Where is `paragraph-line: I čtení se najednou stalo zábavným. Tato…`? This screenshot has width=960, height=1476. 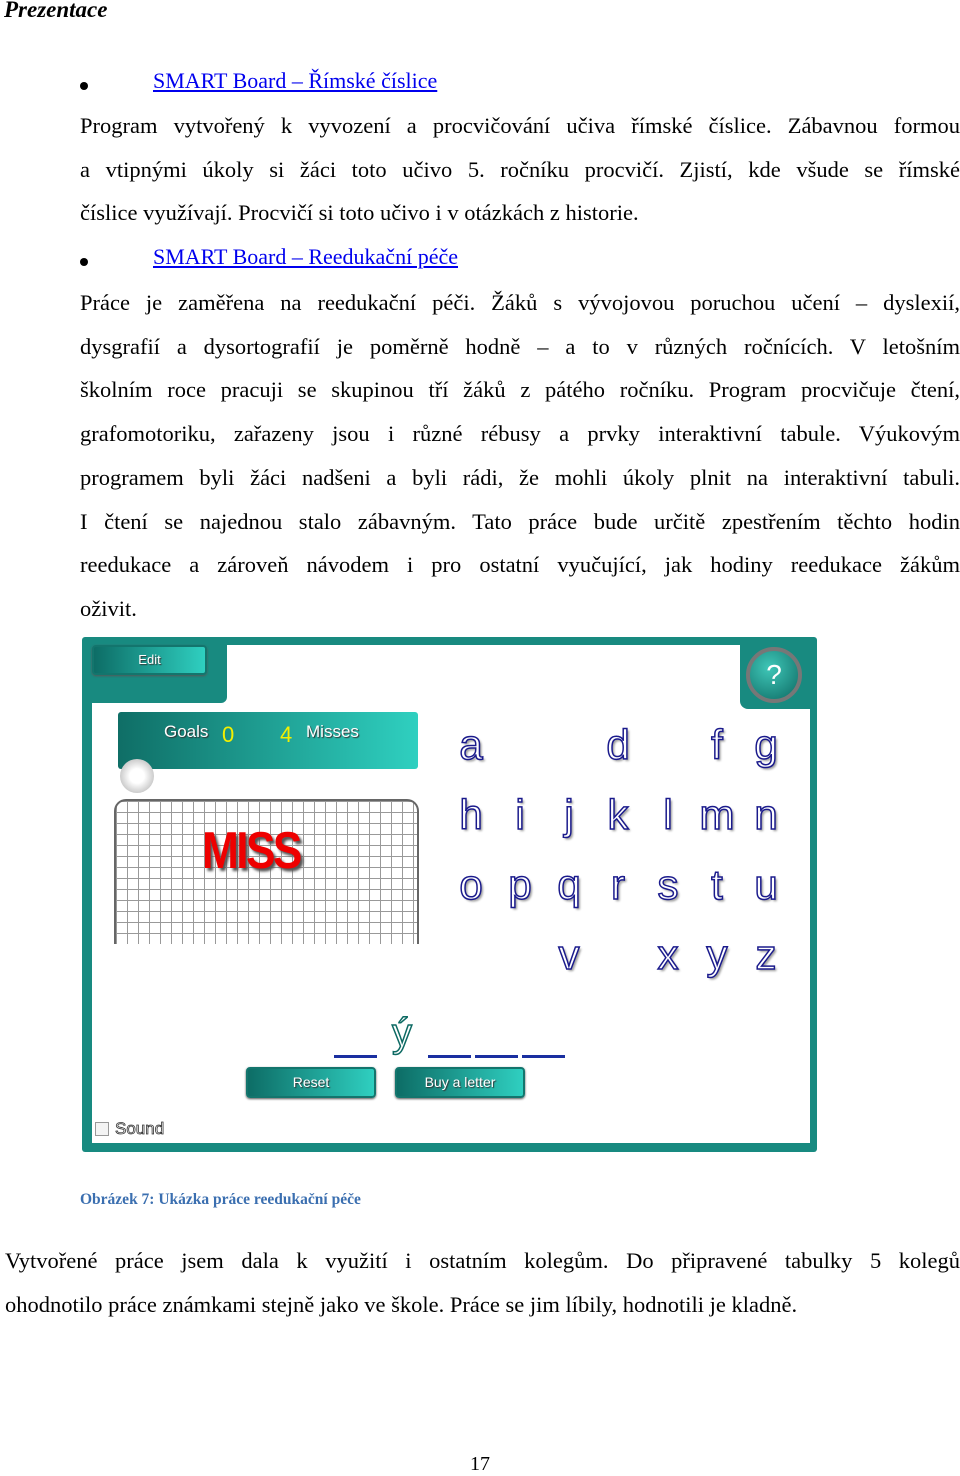
paragraph-line: I čtení se najednou stalo zábavným. Tato… is located at coordinates (520, 521).